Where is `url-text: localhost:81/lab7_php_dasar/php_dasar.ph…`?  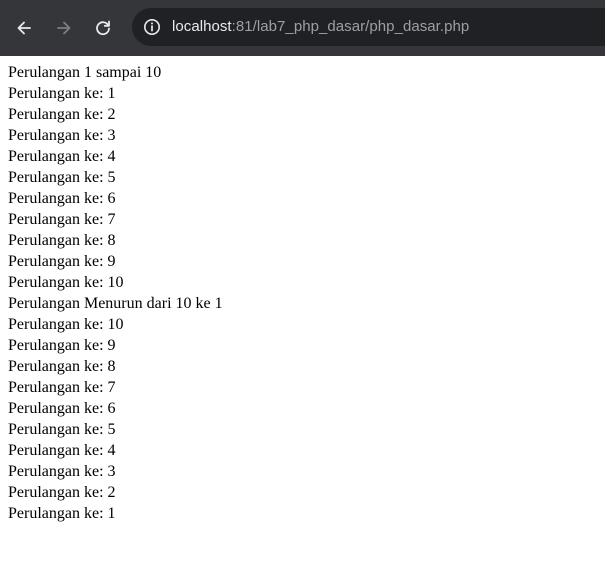 url-text: localhost:81/lab7_php_dasar/php_dasar.ph… is located at coordinates (320, 27).